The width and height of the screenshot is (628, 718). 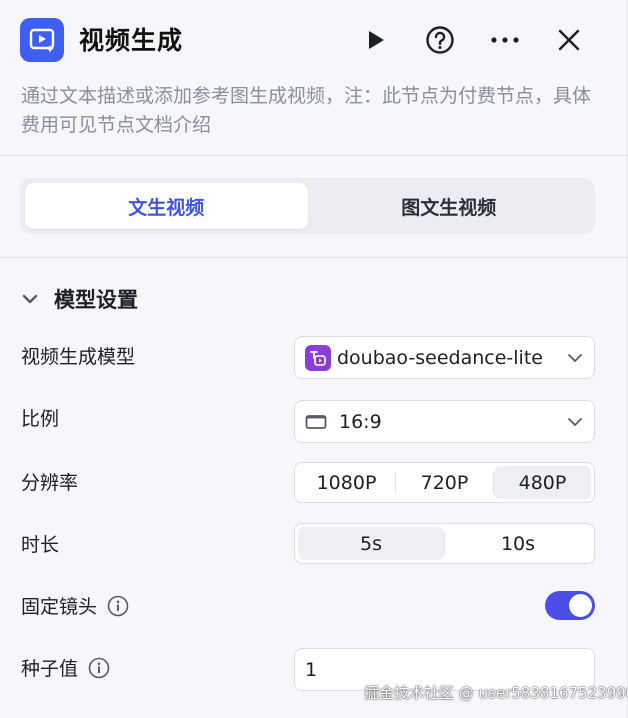 I want to click on resolution-option-720p: 720P, so click(x=444, y=482).